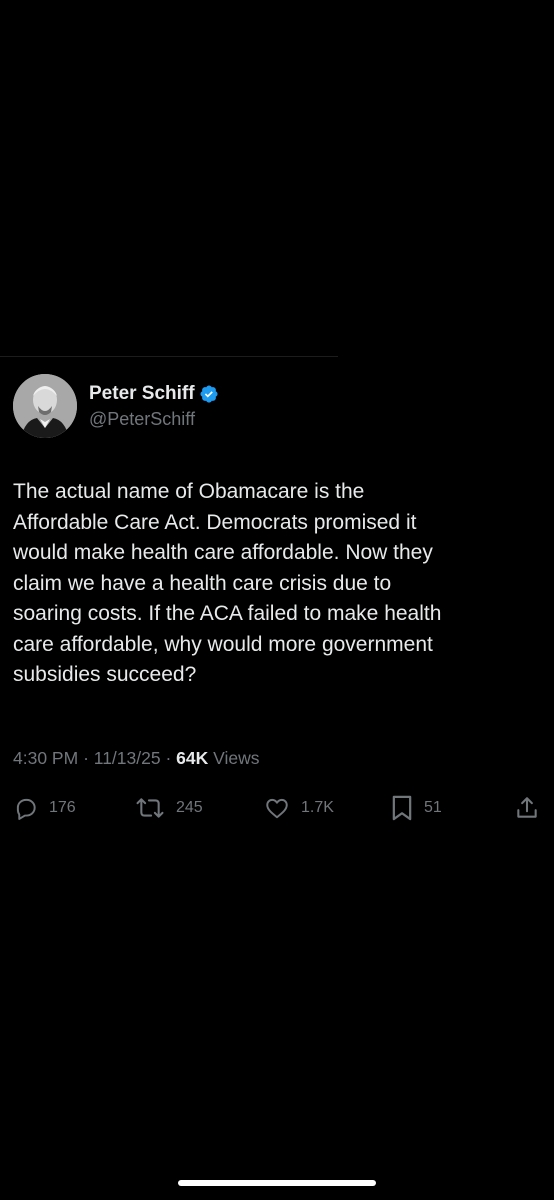 This screenshot has width=554, height=1200. I want to click on bookmark-button: 51, so click(416, 808).